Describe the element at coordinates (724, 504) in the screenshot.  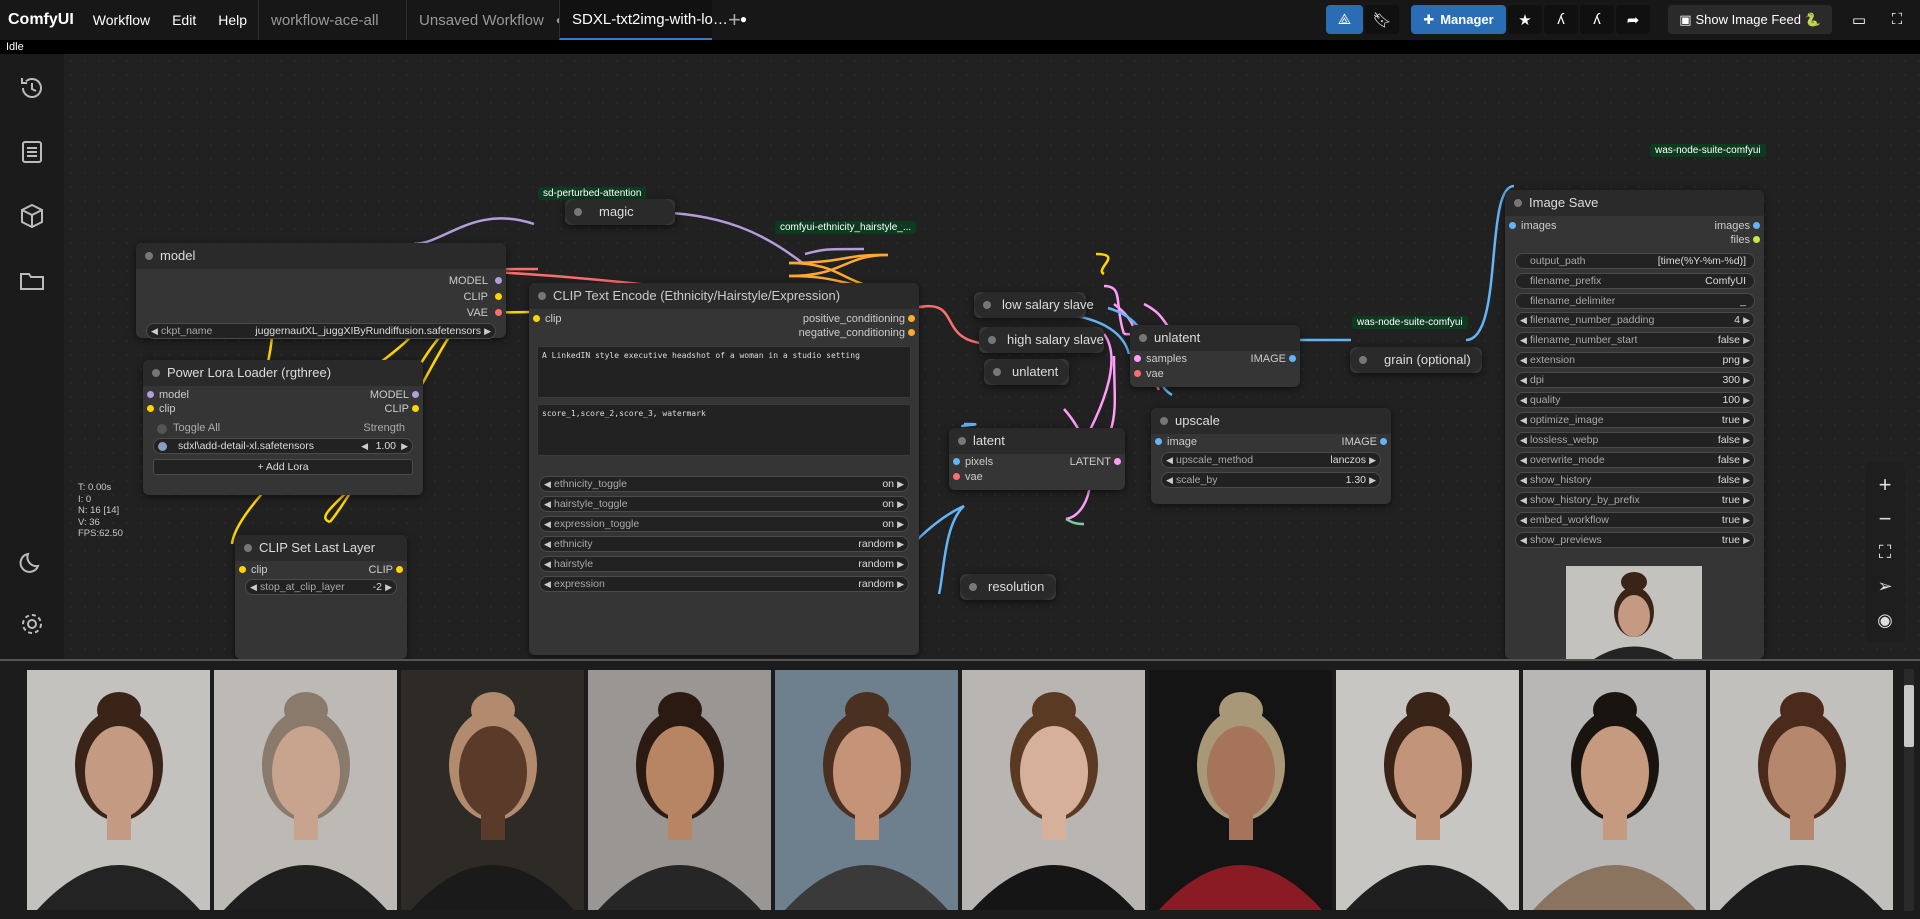
I see `widget-hairstyle-toggle: ◀ hairstyle_toggle on ▶` at that location.